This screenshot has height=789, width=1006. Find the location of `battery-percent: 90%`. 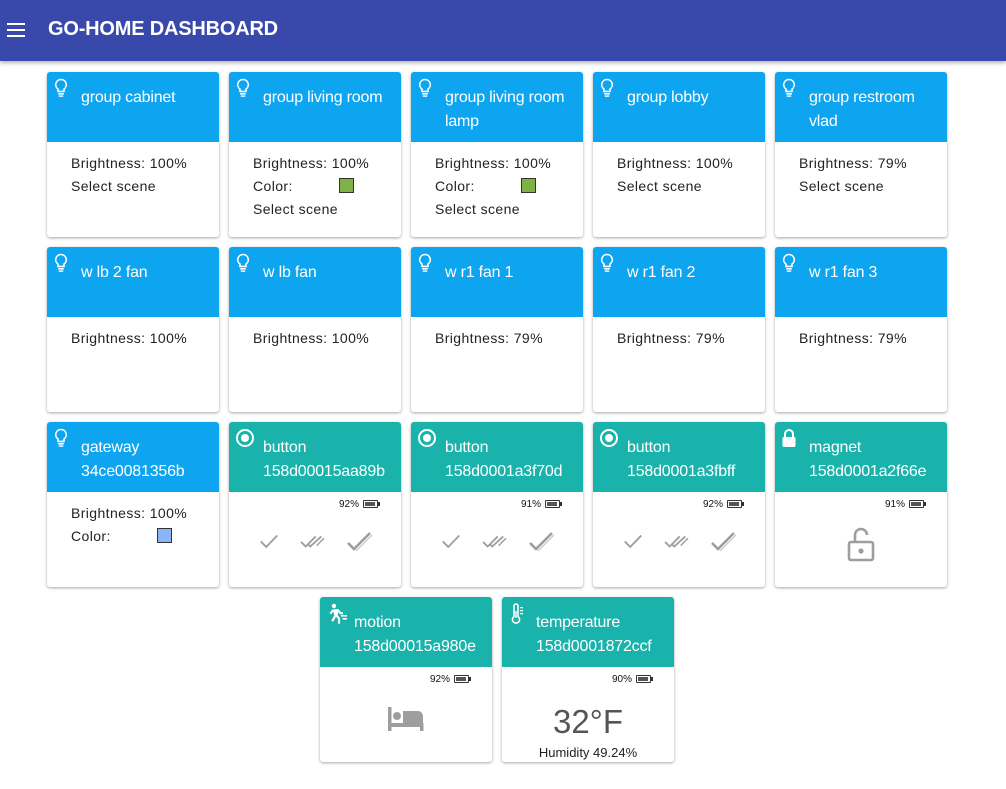

battery-percent: 90% is located at coordinates (621, 679).